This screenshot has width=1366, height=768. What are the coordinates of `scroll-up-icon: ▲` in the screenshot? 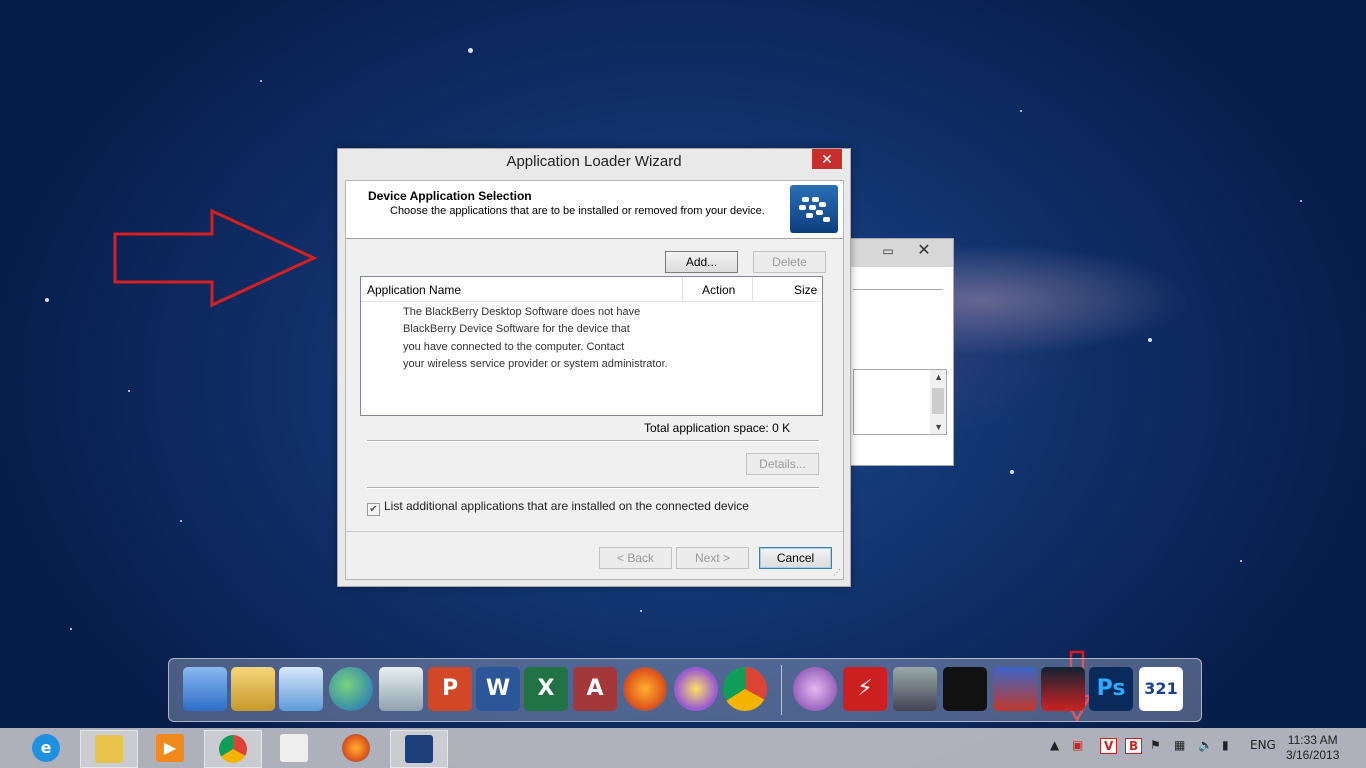 It's located at (938, 377).